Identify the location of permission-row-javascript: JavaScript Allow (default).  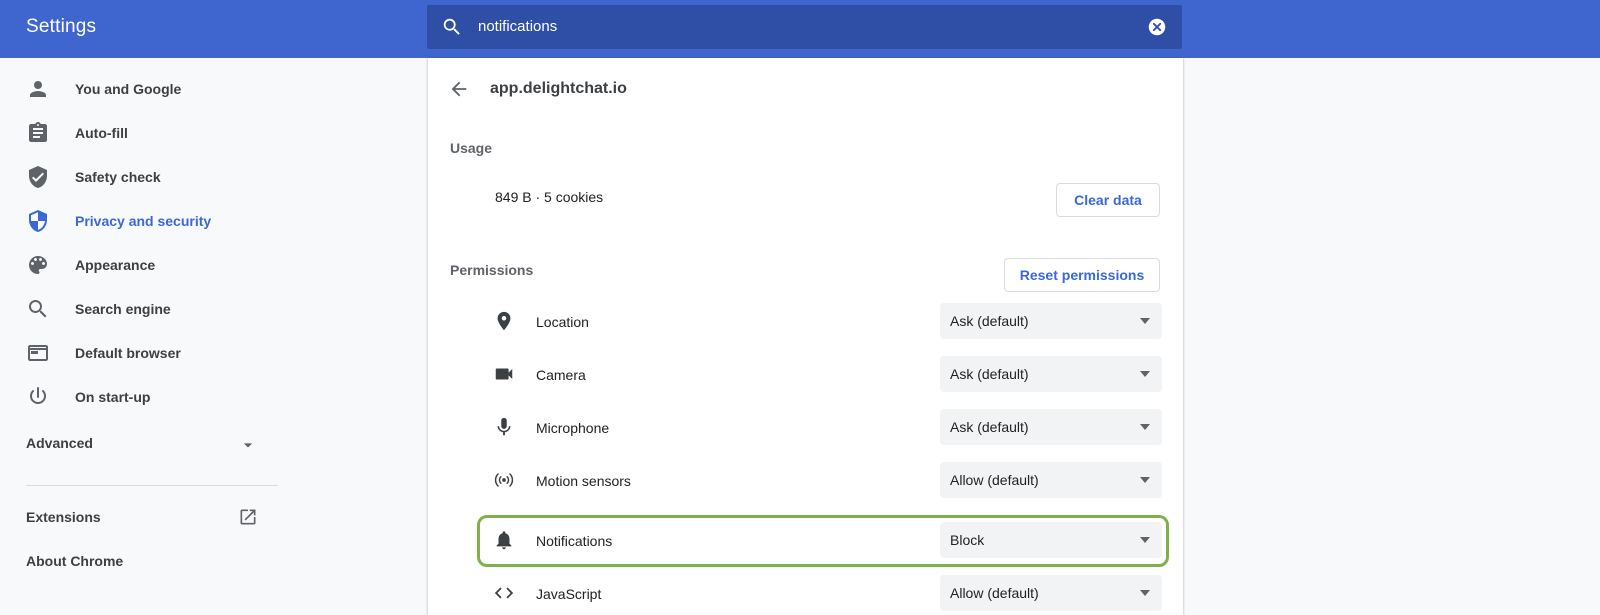
(806, 594).